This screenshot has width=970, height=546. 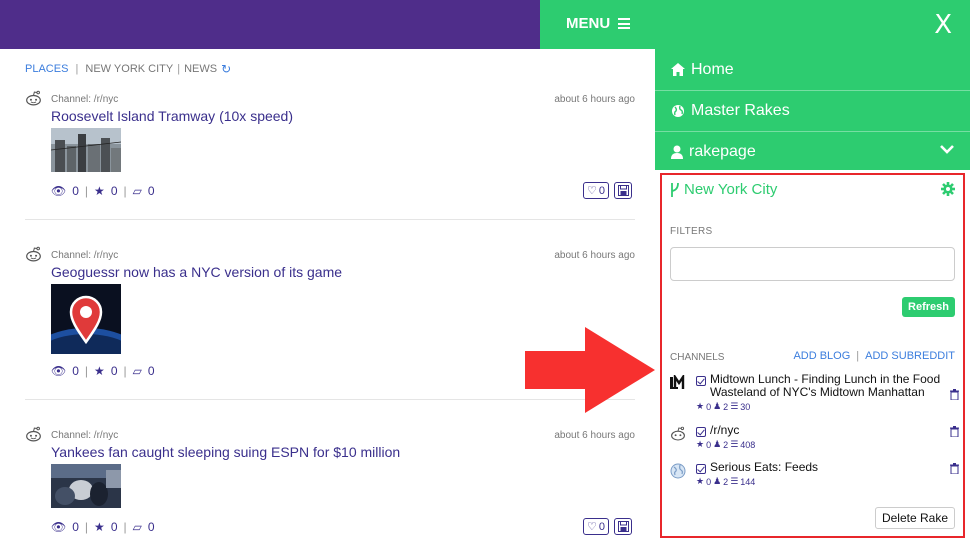 I want to click on red-arrow-annotation, so click(x=590, y=370).